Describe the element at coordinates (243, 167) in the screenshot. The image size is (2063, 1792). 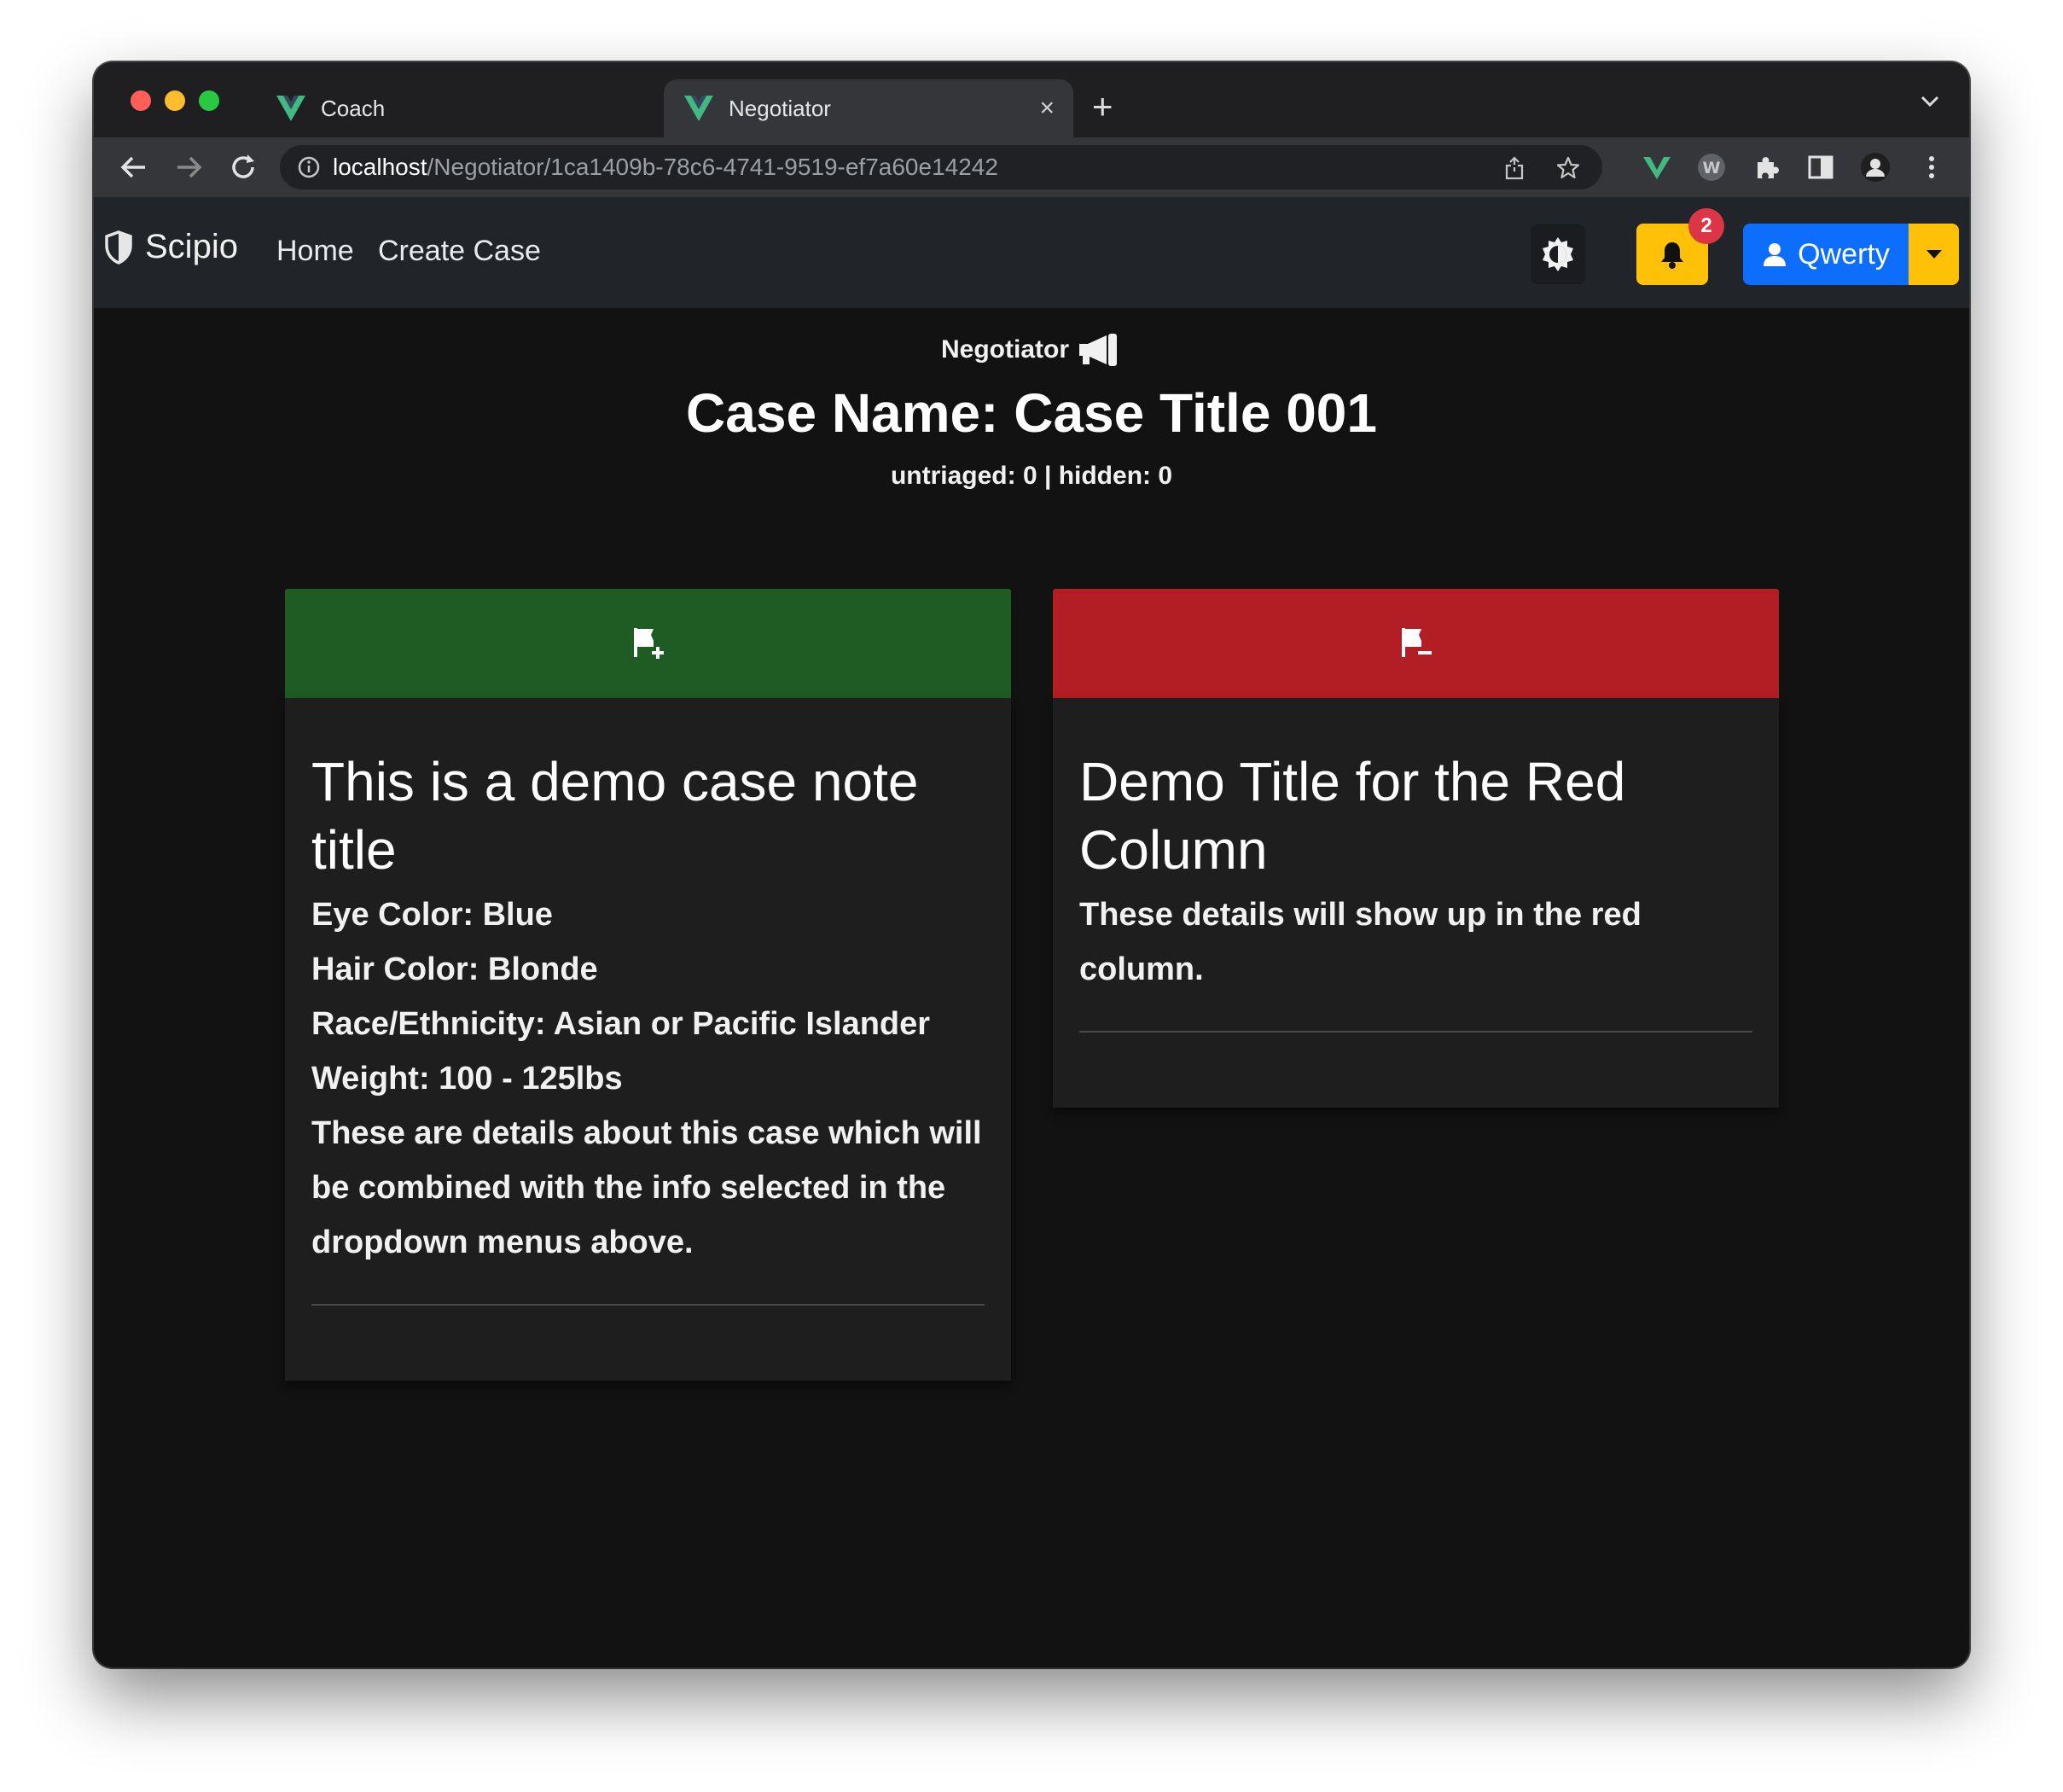
I see `reload-icon` at that location.